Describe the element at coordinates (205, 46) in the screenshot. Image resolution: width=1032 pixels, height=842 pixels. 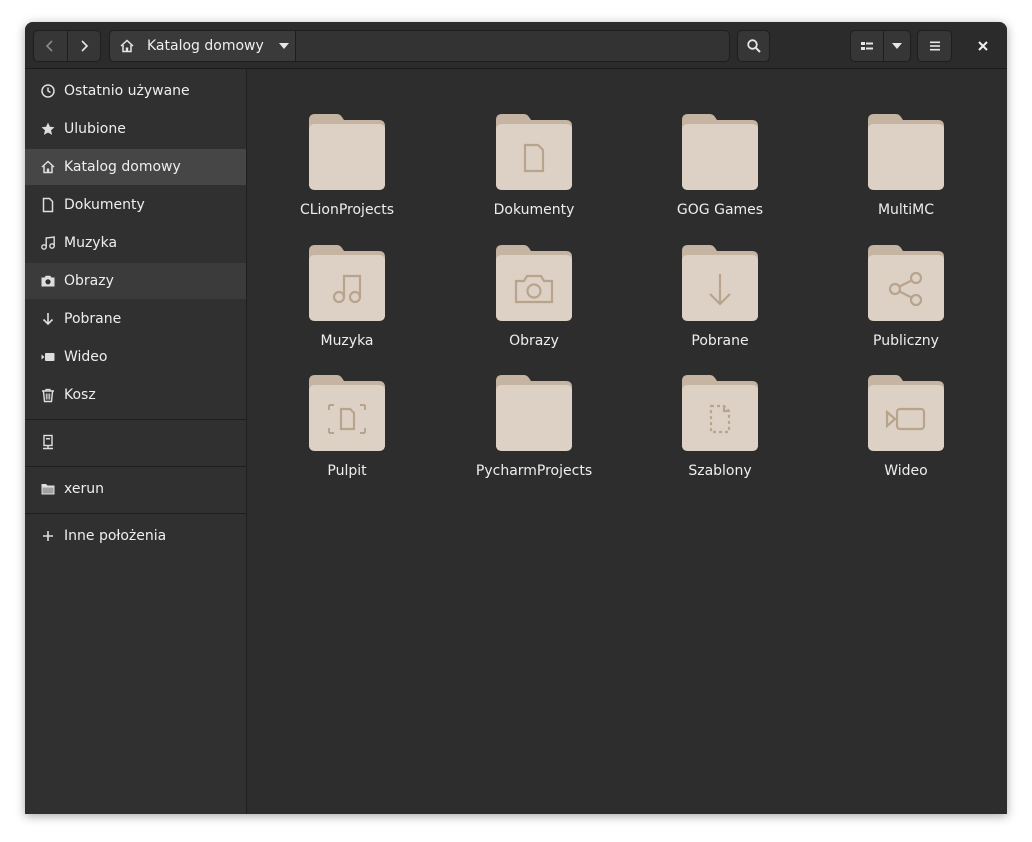
I see `path-location-label: Katalog domowy` at that location.